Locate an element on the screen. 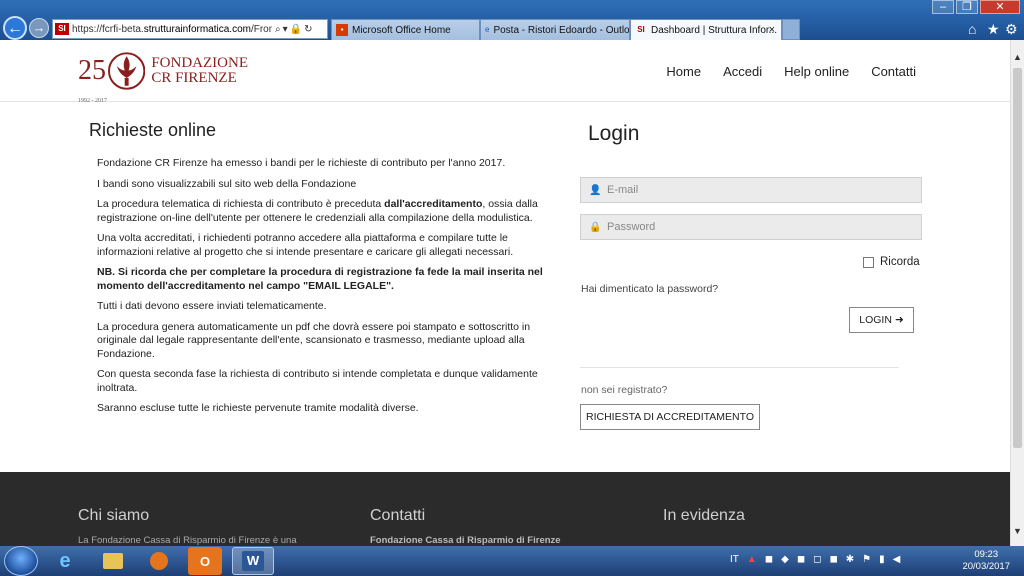 The width and height of the screenshot is (1024, 576). arrow-circle-right-icon: ➜ is located at coordinates (899, 320).